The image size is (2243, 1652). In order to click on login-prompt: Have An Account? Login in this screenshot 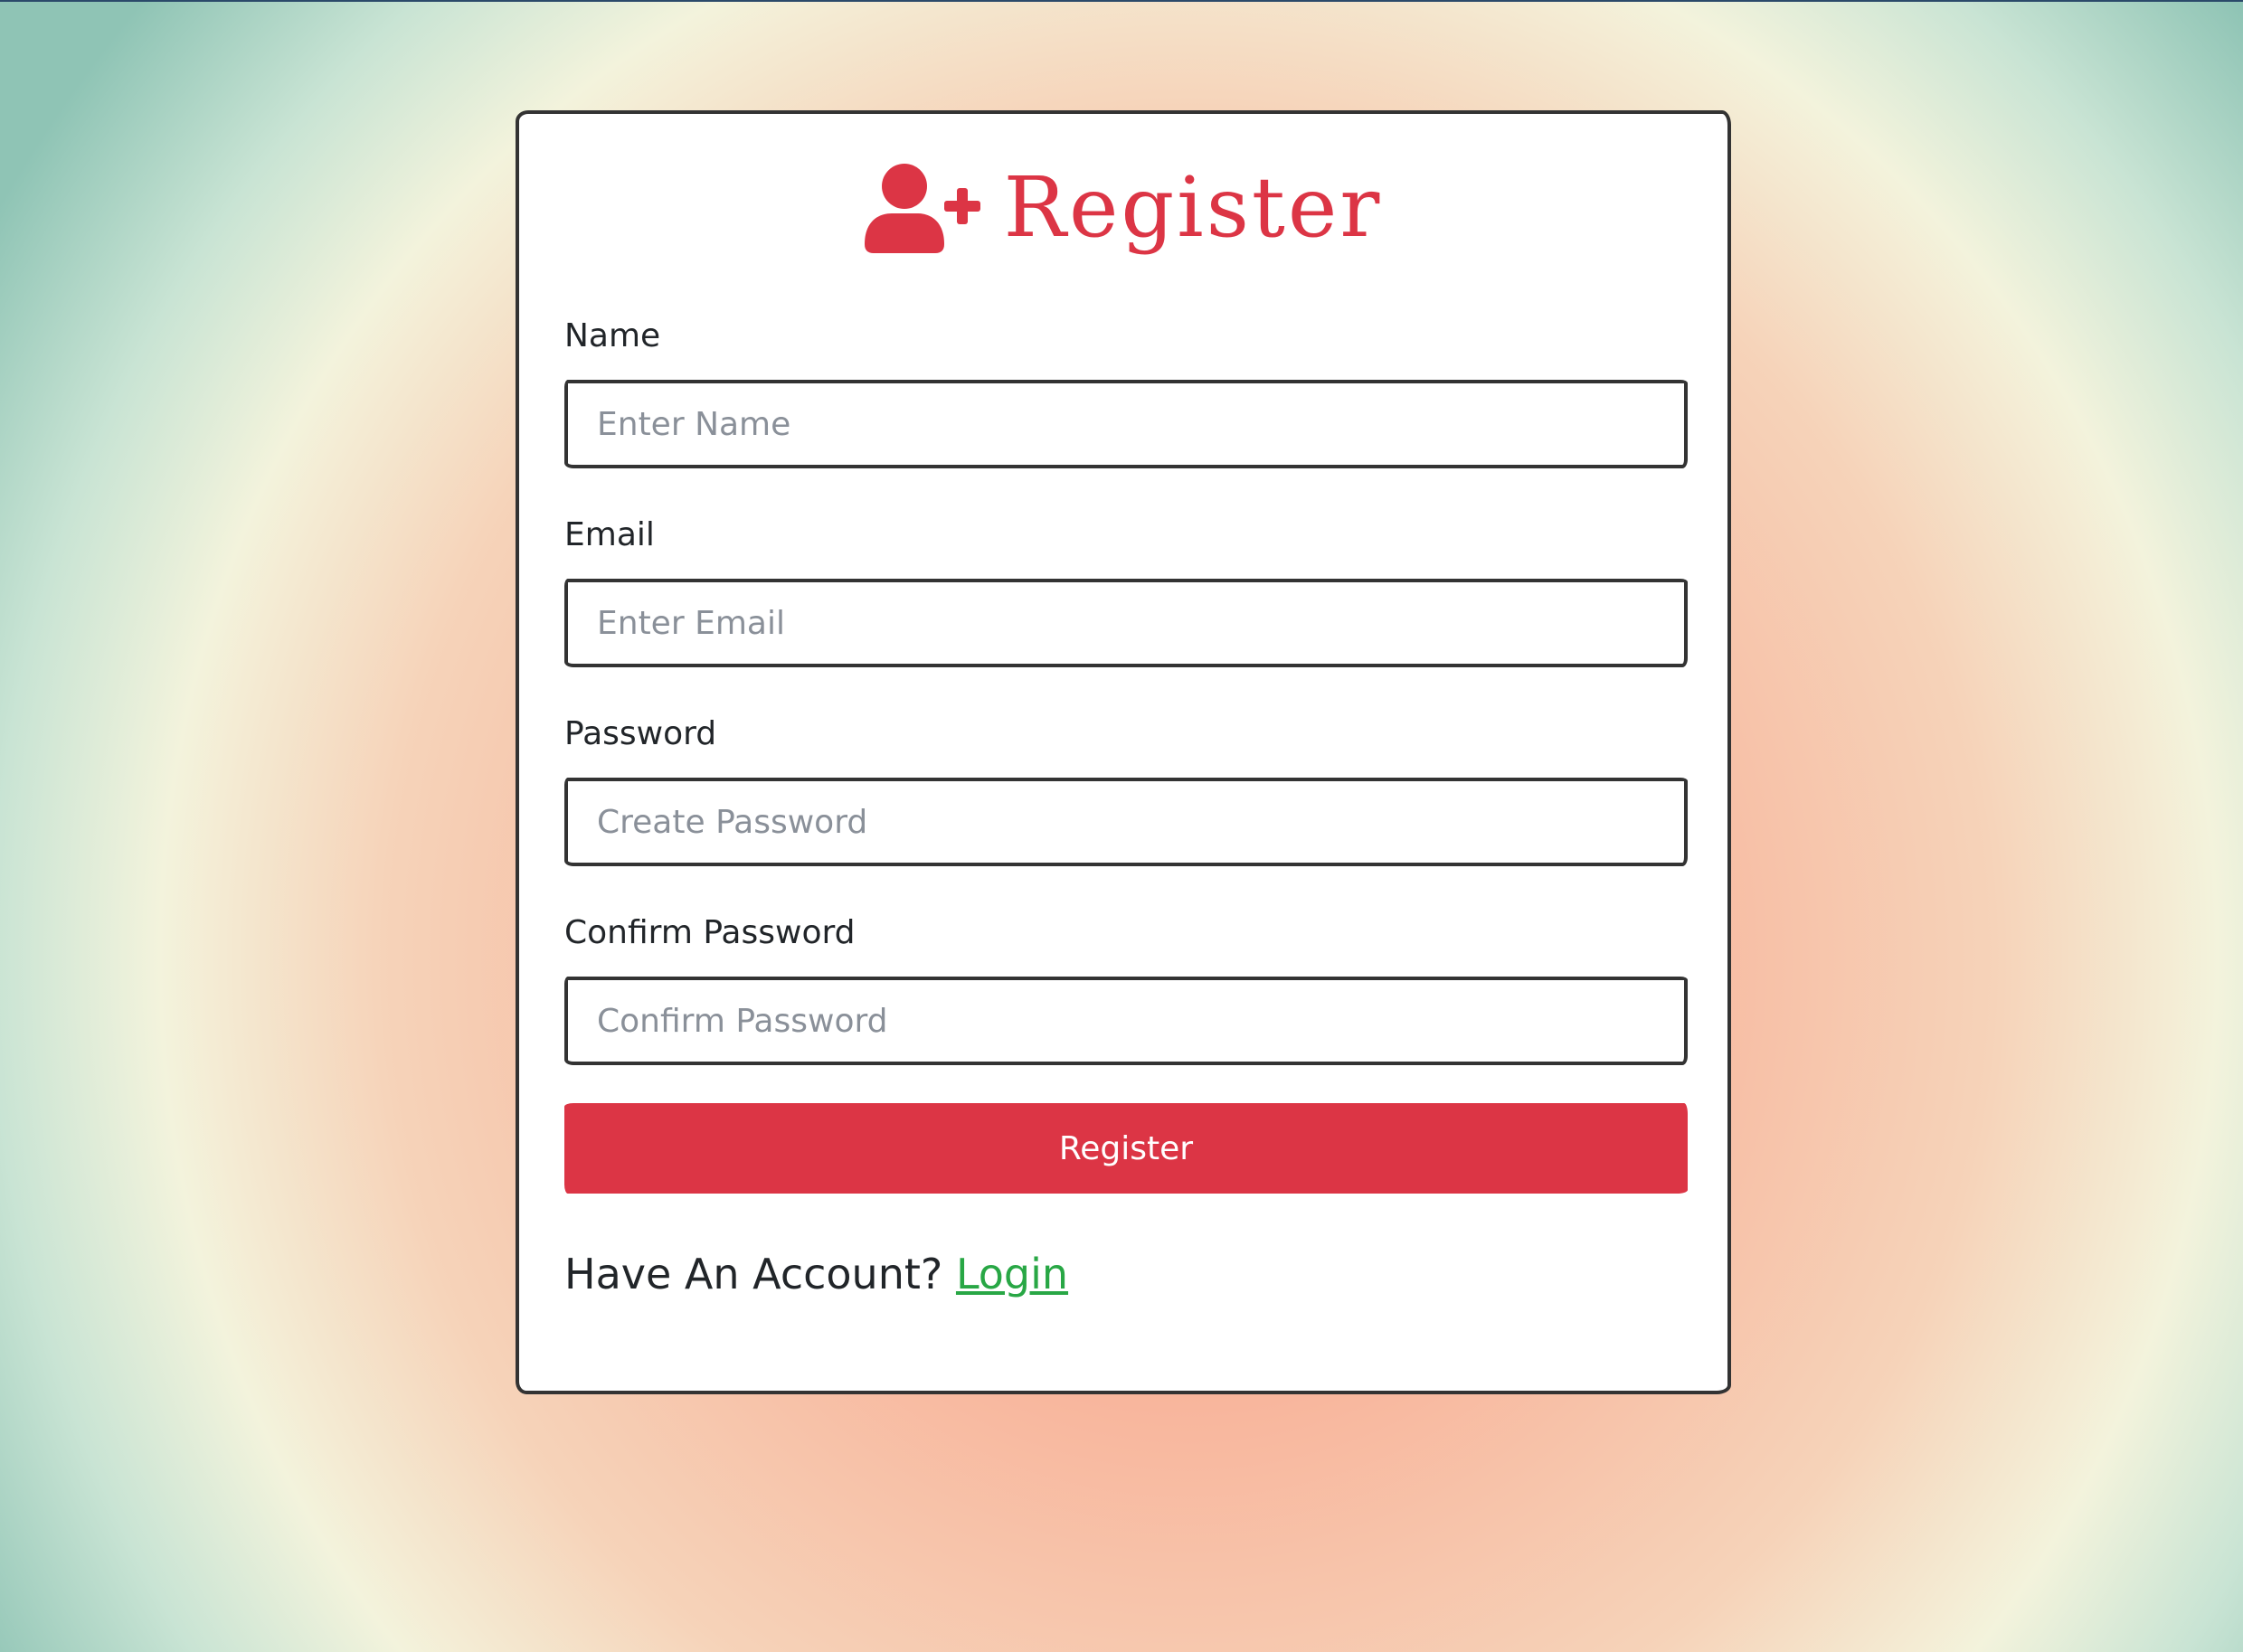, I will do `click(816, 1274)`.